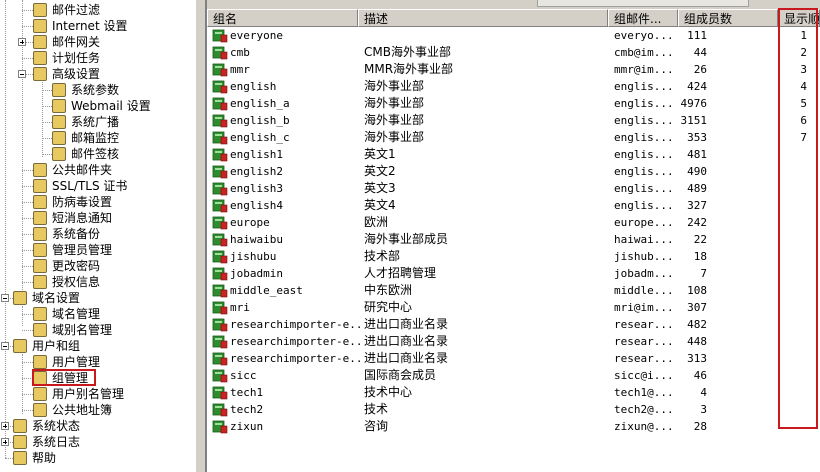 The image size is (820, 472). I want to click on table-row: english1 英文1 englis... 481, so click(513, 154).